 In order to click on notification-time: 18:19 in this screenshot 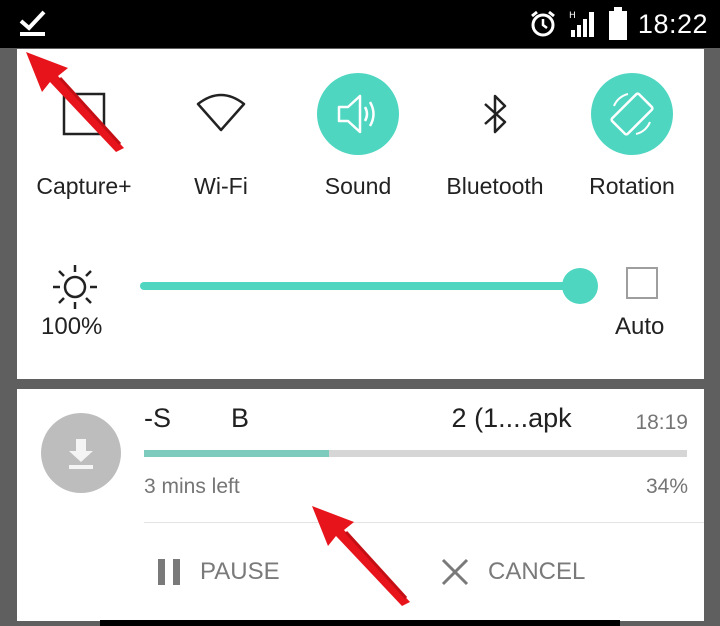, I will do `click(661, 422)`.